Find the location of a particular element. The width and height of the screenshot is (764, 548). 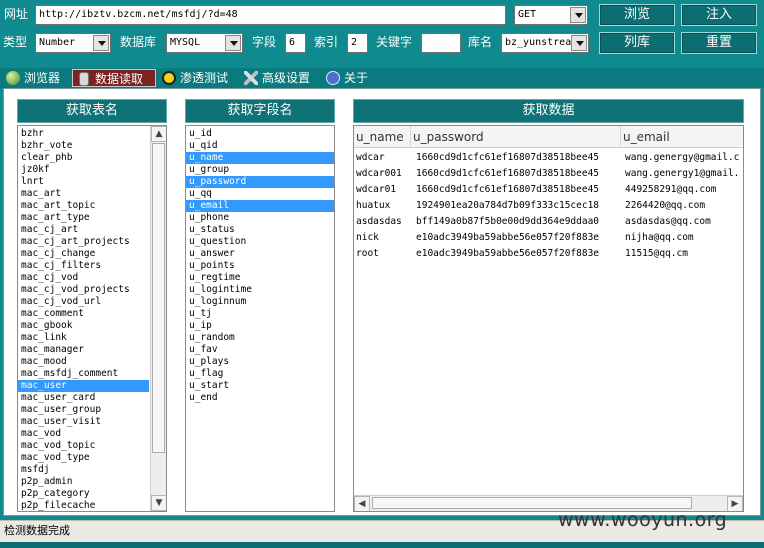

list-item: u_qq is located at coordinates (260, 194).